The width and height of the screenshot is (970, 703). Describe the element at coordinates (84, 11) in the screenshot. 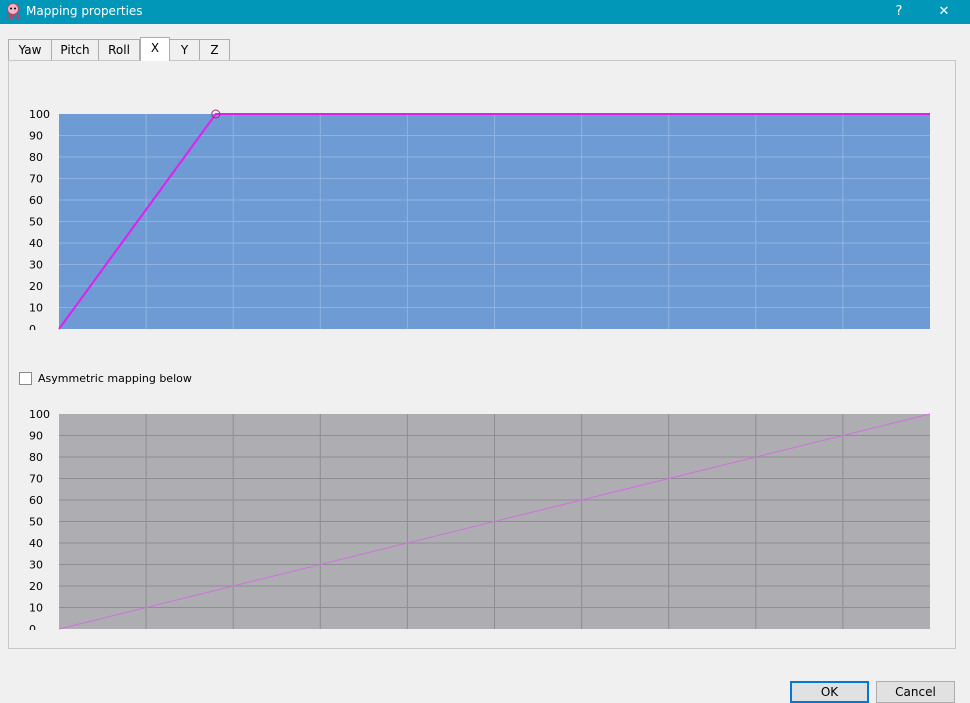

I see `window-title: Mapping properties` at that location.